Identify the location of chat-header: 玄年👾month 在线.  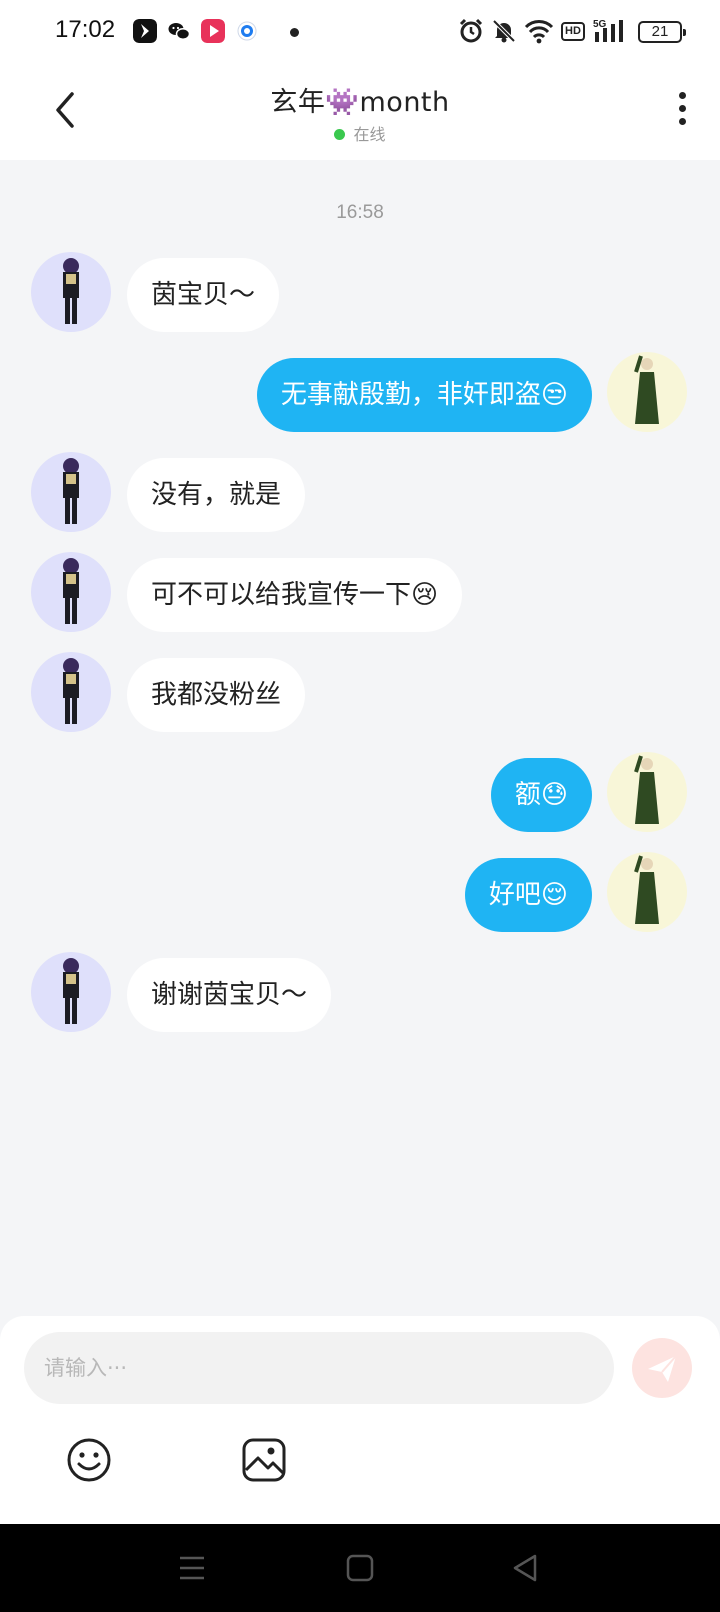
(360, 112).